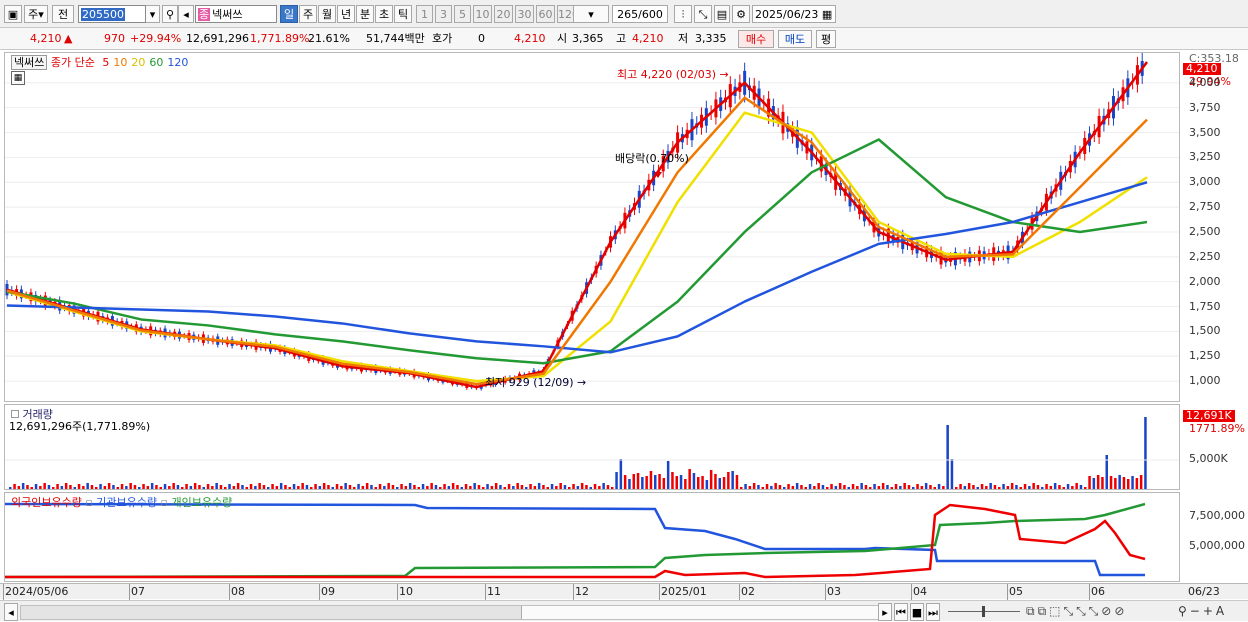 The image size is (1248, 622). I want to click on rewind-icon: ⏮, so click(901, 612).